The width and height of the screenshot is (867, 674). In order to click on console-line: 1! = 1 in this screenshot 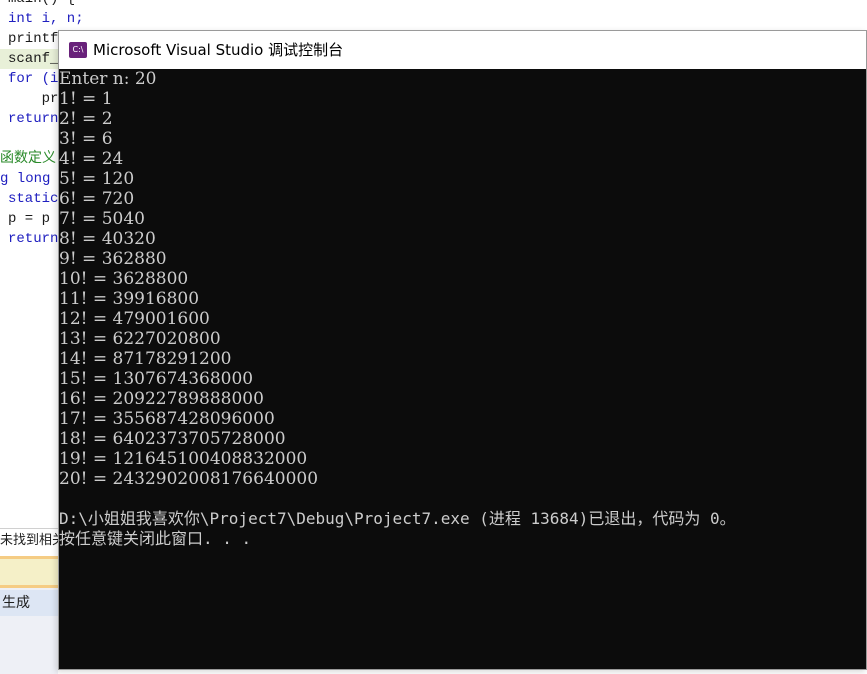, I will do `click(86, 99)`.